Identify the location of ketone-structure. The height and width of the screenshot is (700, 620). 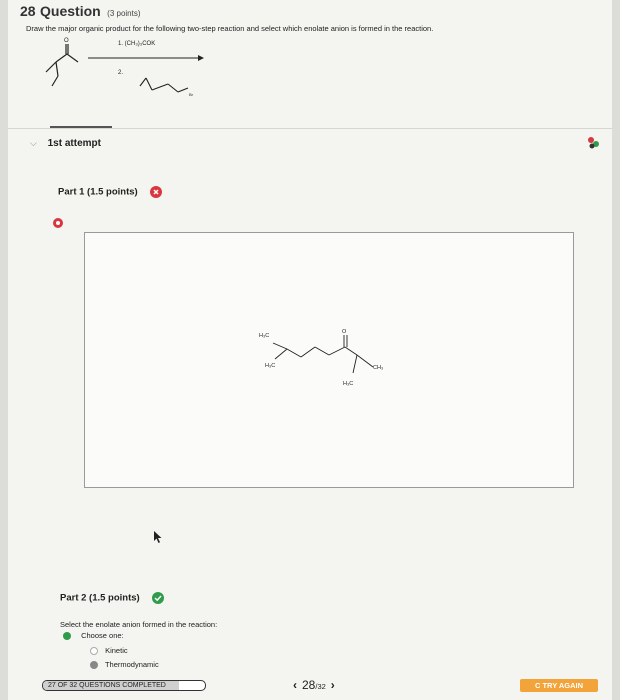
(62, 65).